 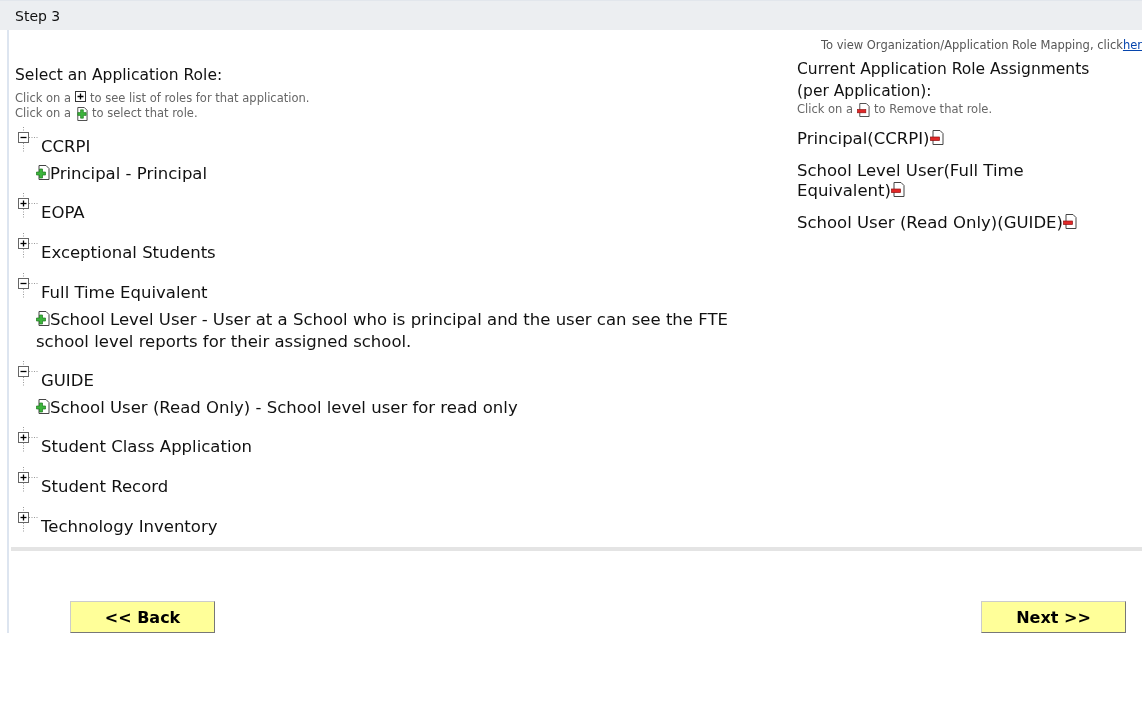 What do you see at coordinates (397, 408) in the screenshot?
I see `role-option: School User (Read Only) - School level user for read only` at bounding box center [397, 408].